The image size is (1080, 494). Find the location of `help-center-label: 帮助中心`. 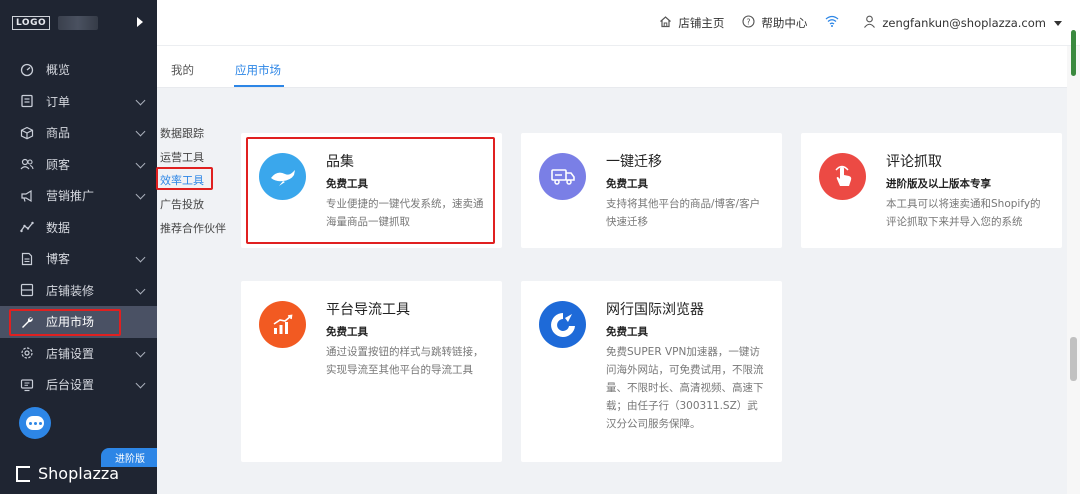

help-center-label: 帮助中心 is located at coordinates (784, 23).